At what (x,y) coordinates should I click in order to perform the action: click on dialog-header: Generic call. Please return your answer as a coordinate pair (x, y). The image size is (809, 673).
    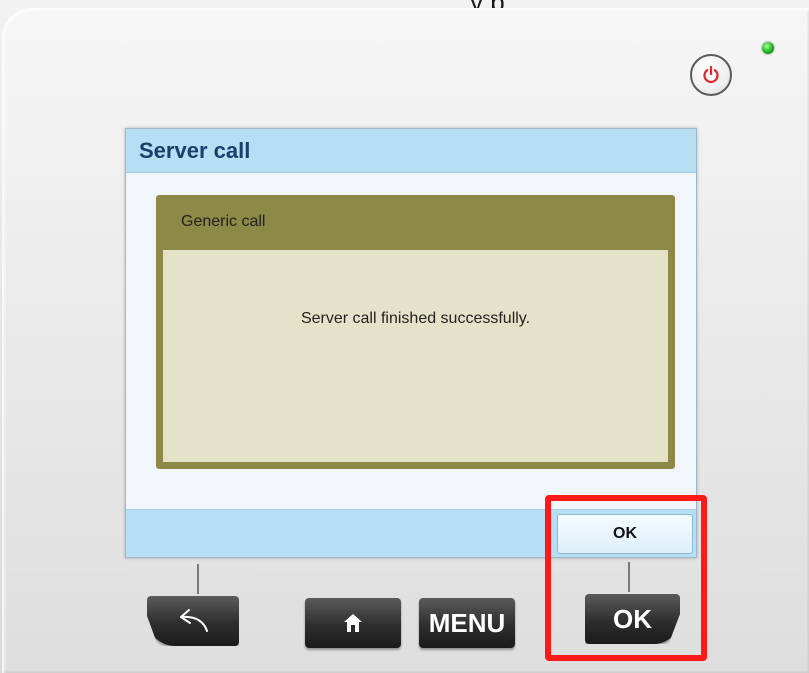
    Looking at the image, I should click on (223, 221).